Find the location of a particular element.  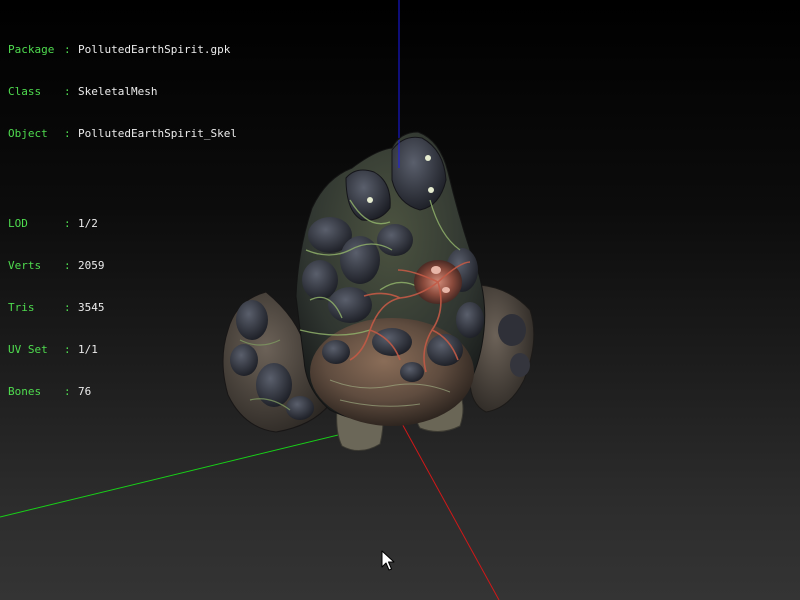

info-value: 3545 is located at coordinates (91, 307).